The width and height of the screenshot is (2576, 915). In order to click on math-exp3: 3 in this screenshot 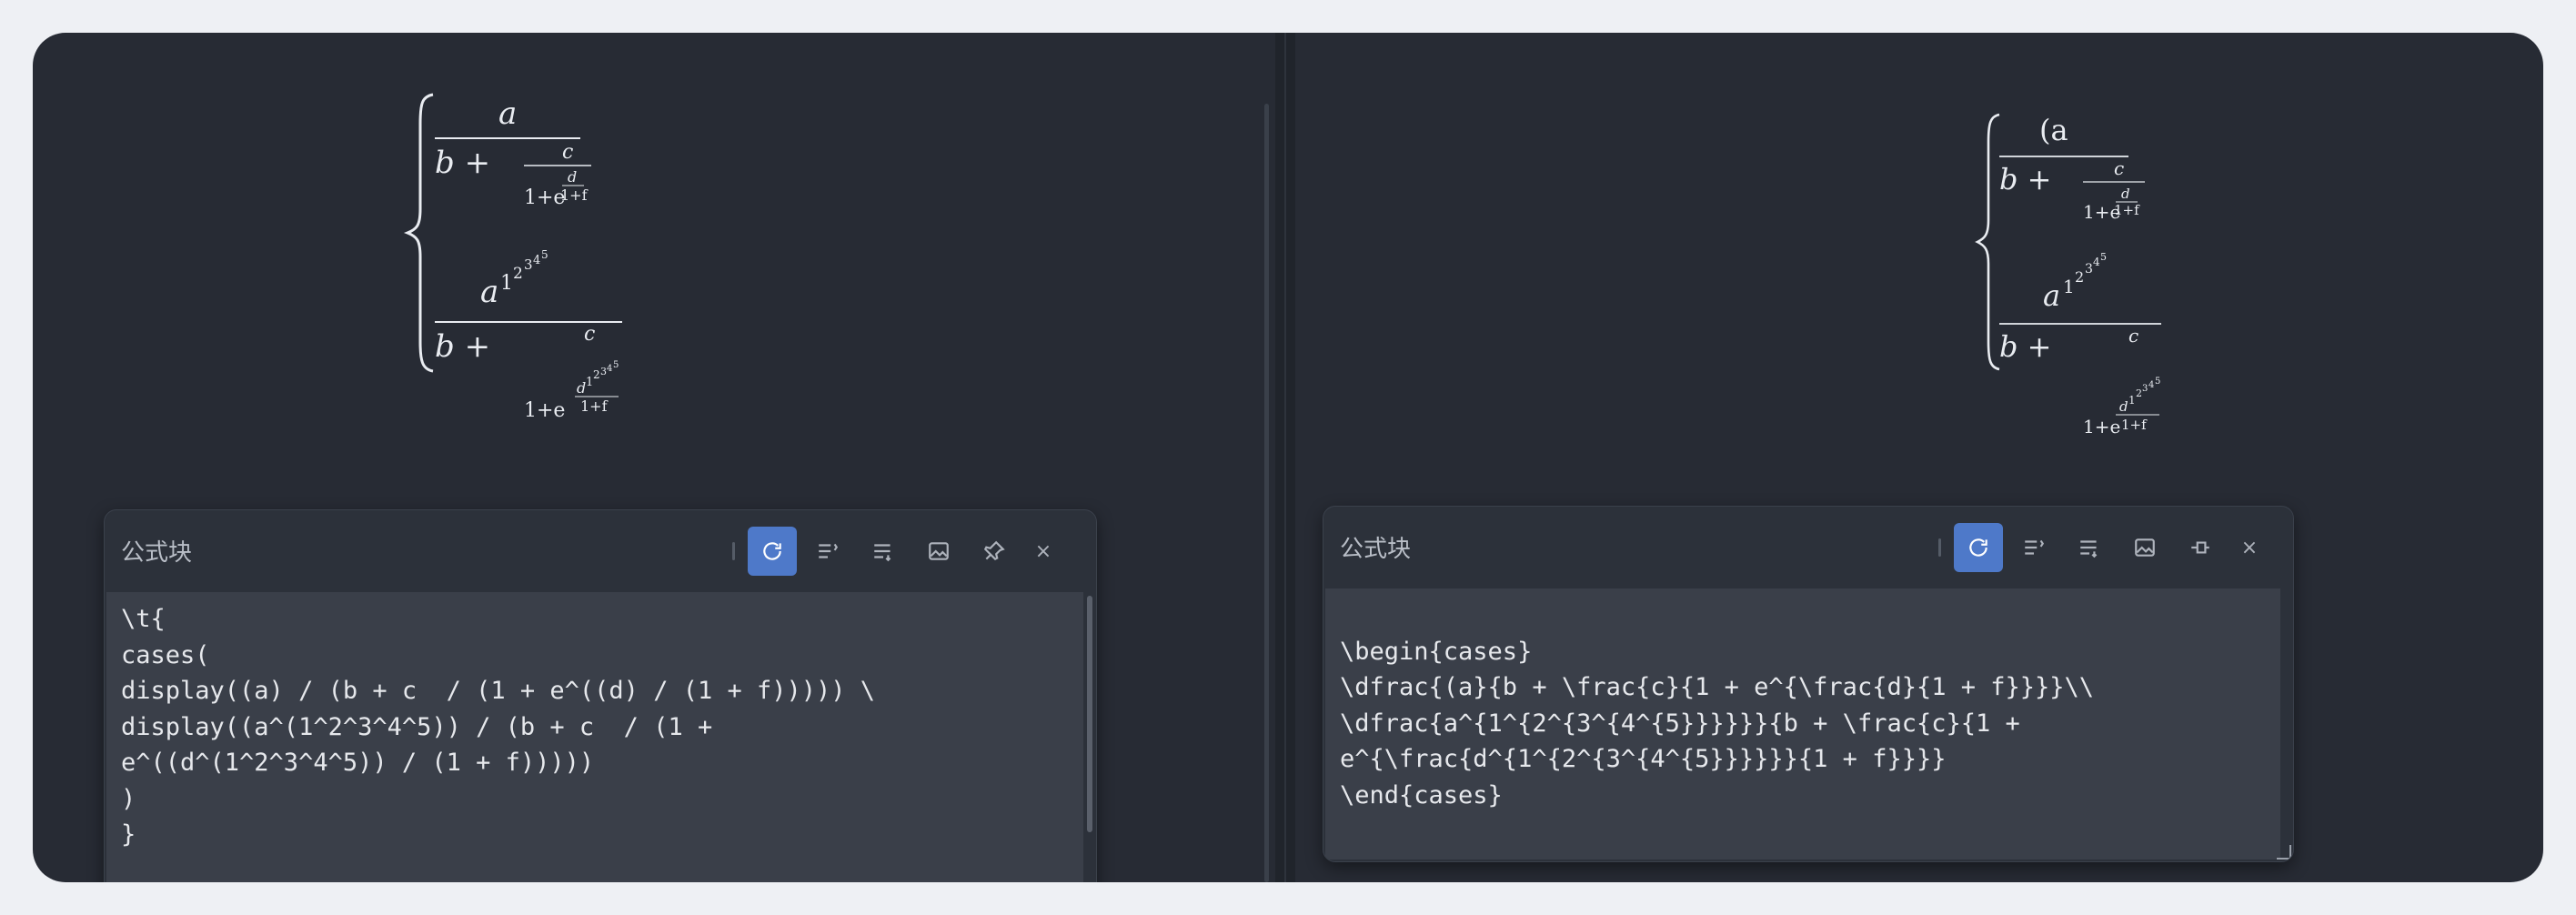, I will do `click(528, 264)`.